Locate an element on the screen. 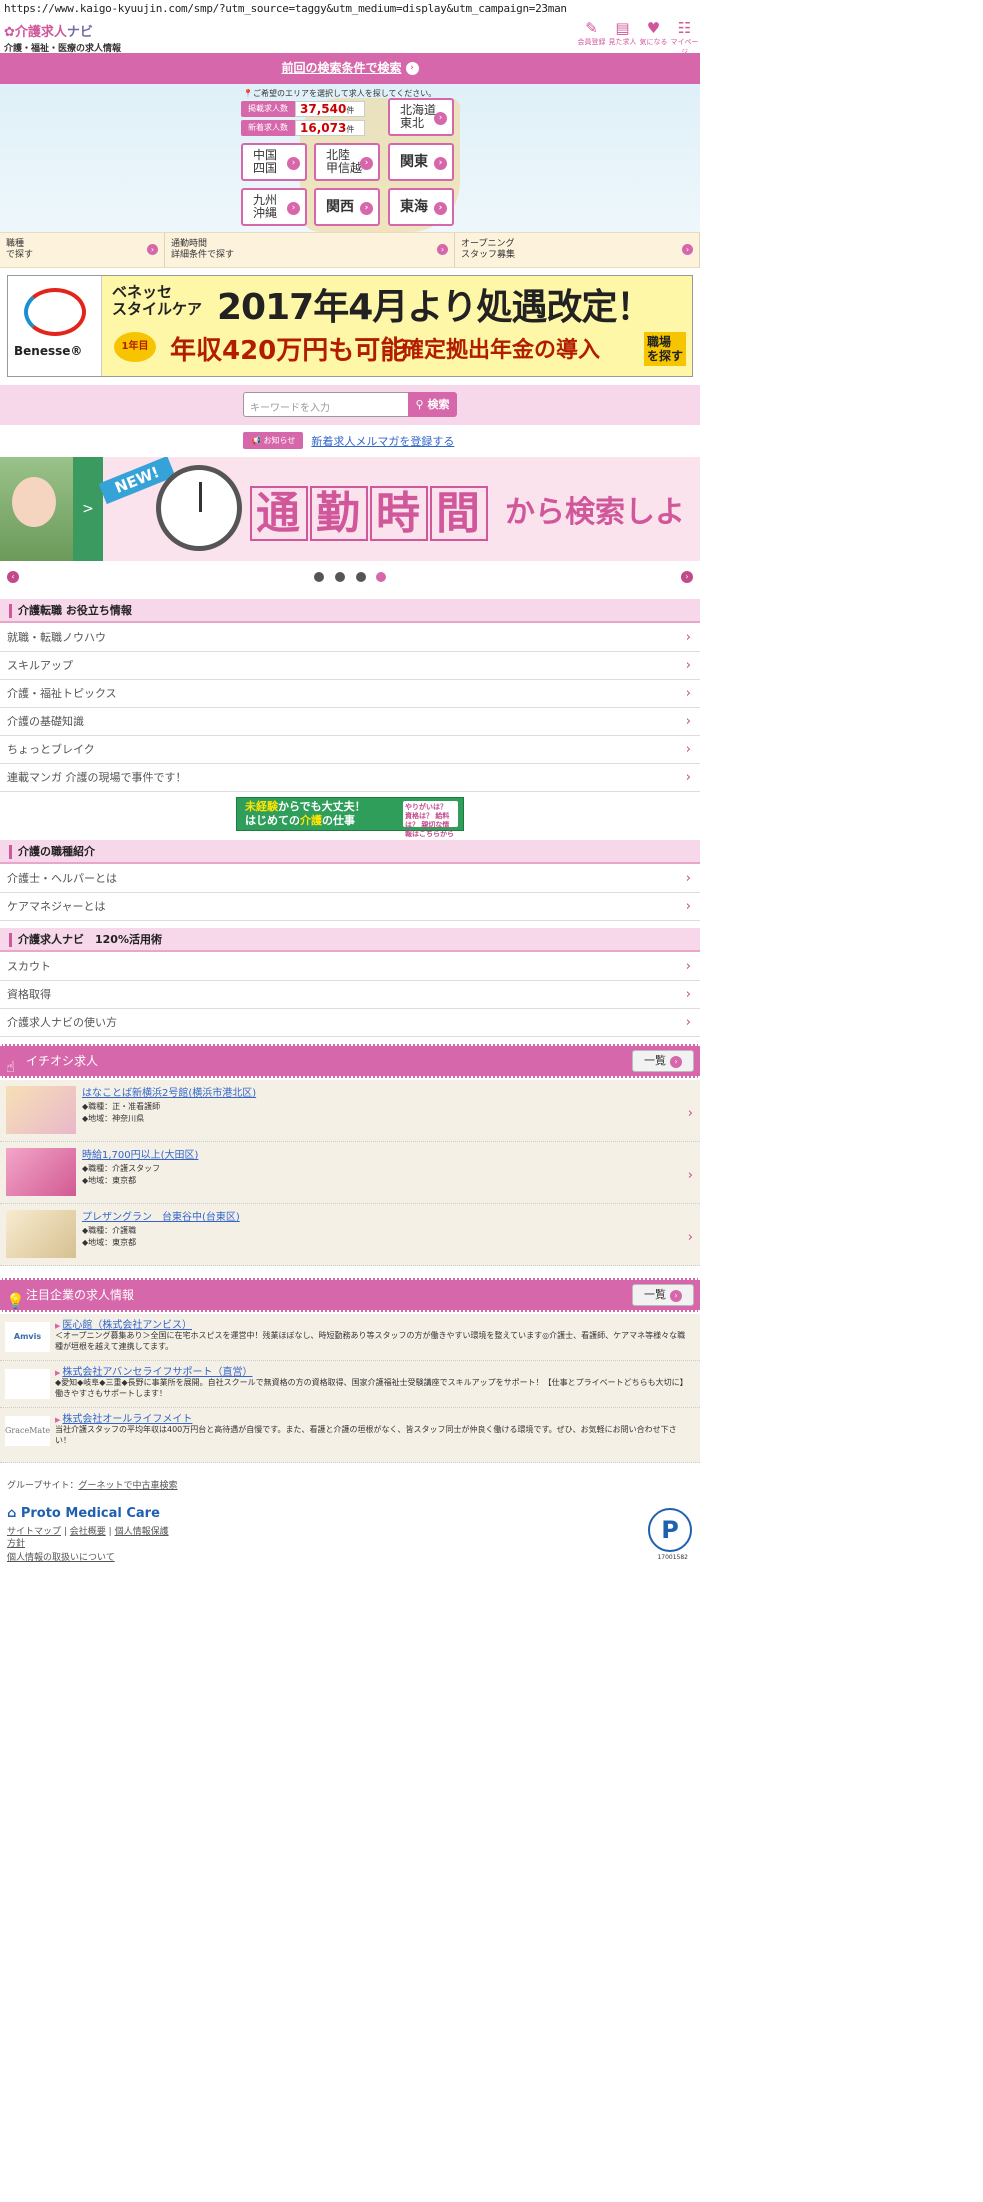 The height and width of the screenshot is (2202, 983). hero-title: 通勤時間 is located at coordinates (370, 509).